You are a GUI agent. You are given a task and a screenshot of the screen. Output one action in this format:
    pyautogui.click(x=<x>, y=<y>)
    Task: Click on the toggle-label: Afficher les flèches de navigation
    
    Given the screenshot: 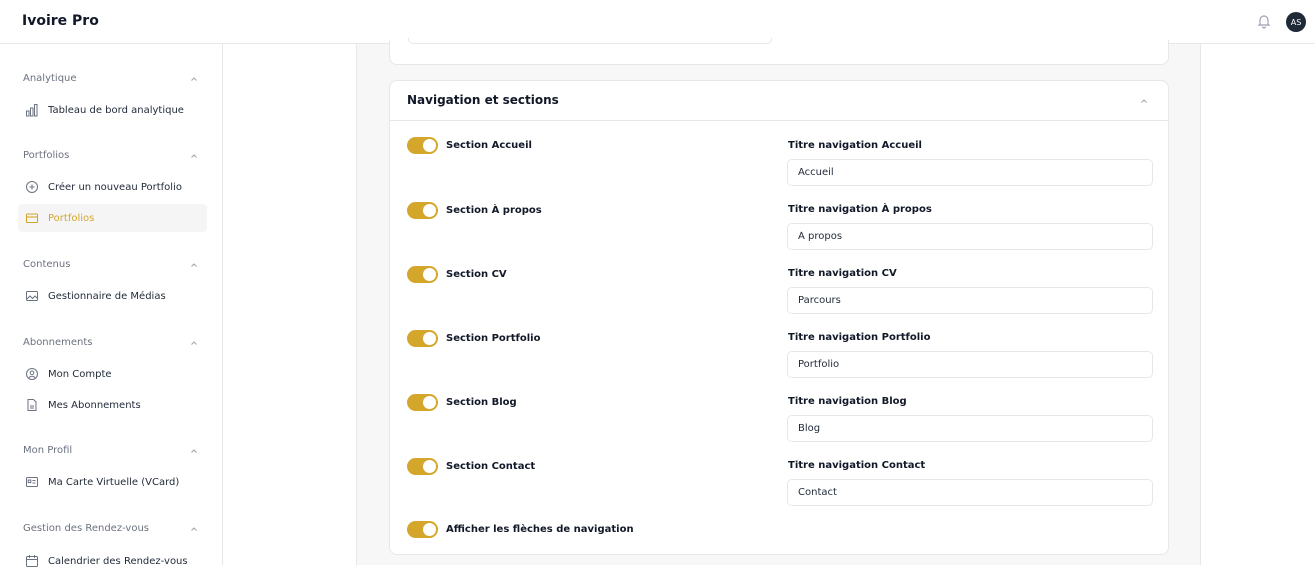 What is the action you would take?
    pyautogui.click(x=540, y=529)
    